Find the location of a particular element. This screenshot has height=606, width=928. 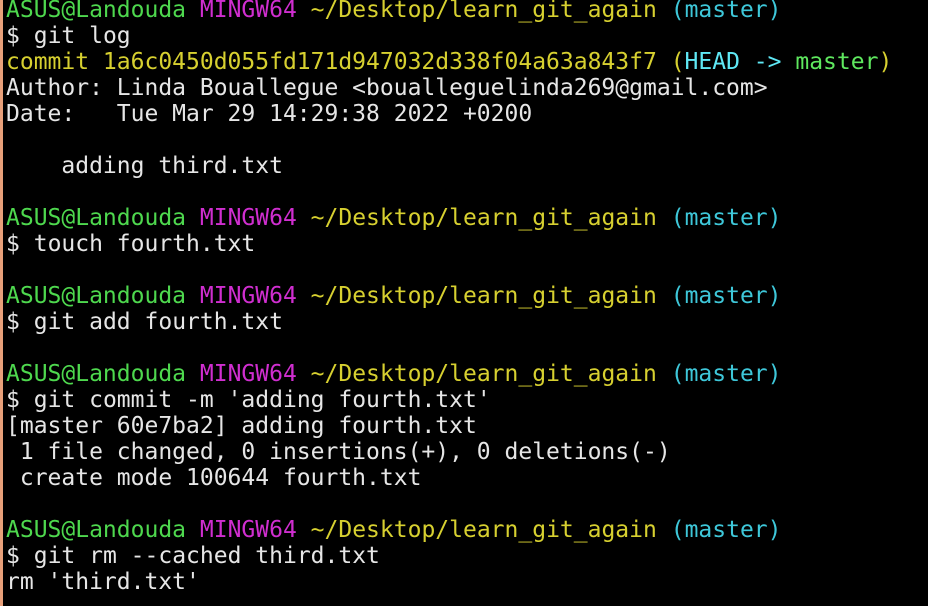

command-line: $ git log is located at coordinates (467, 36).